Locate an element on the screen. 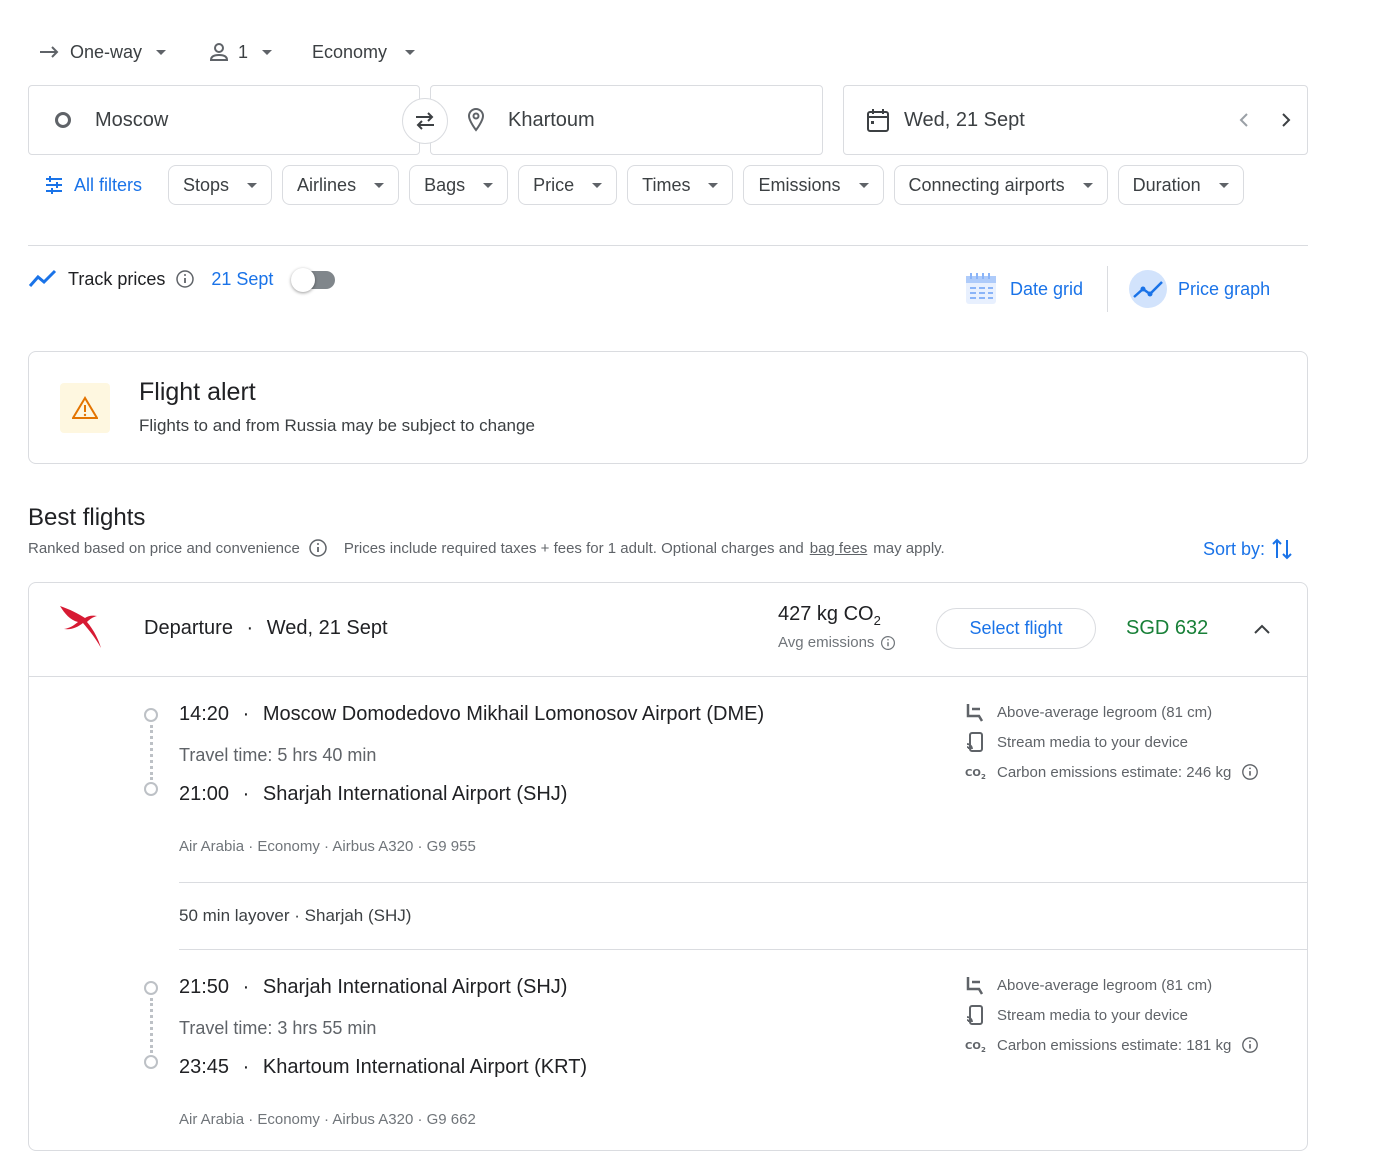  leg2-arrive-time: 23:45 is located at coordinates (204, 1067).